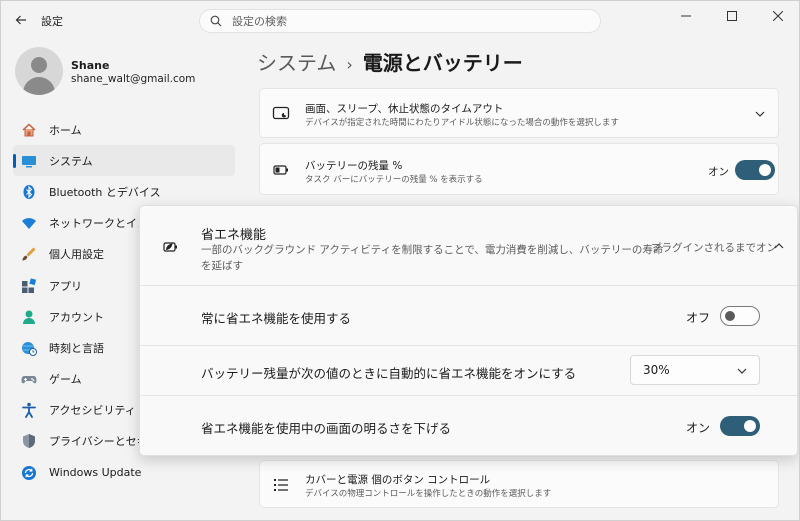 Image resolution: width=800 pixels, height=521 pixels. I want to click on close-button, so click(777, 16).